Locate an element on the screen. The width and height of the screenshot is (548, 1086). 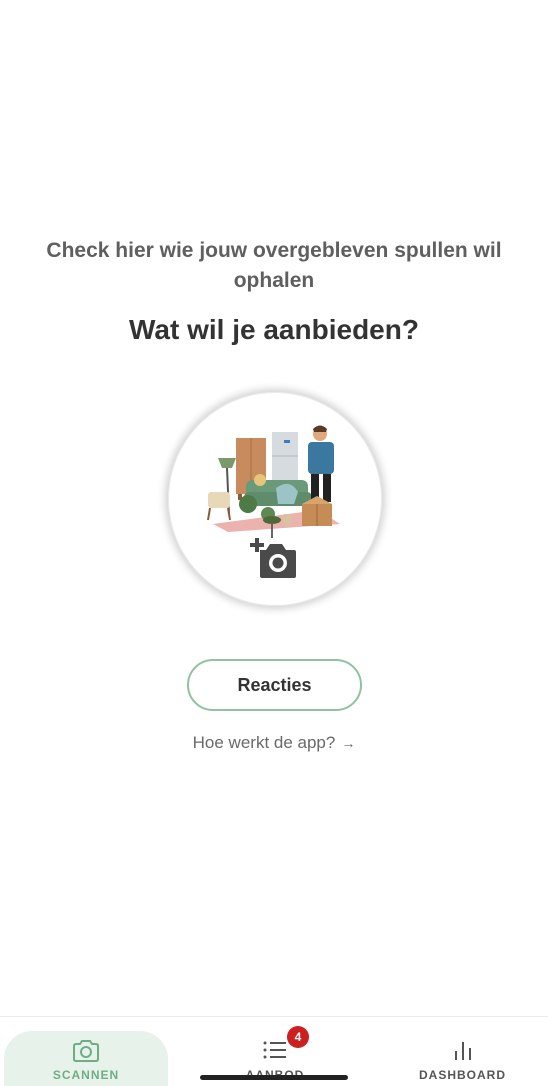
how-it-works-label: Hoe werkt de app? is located at coordinates (264, 742).